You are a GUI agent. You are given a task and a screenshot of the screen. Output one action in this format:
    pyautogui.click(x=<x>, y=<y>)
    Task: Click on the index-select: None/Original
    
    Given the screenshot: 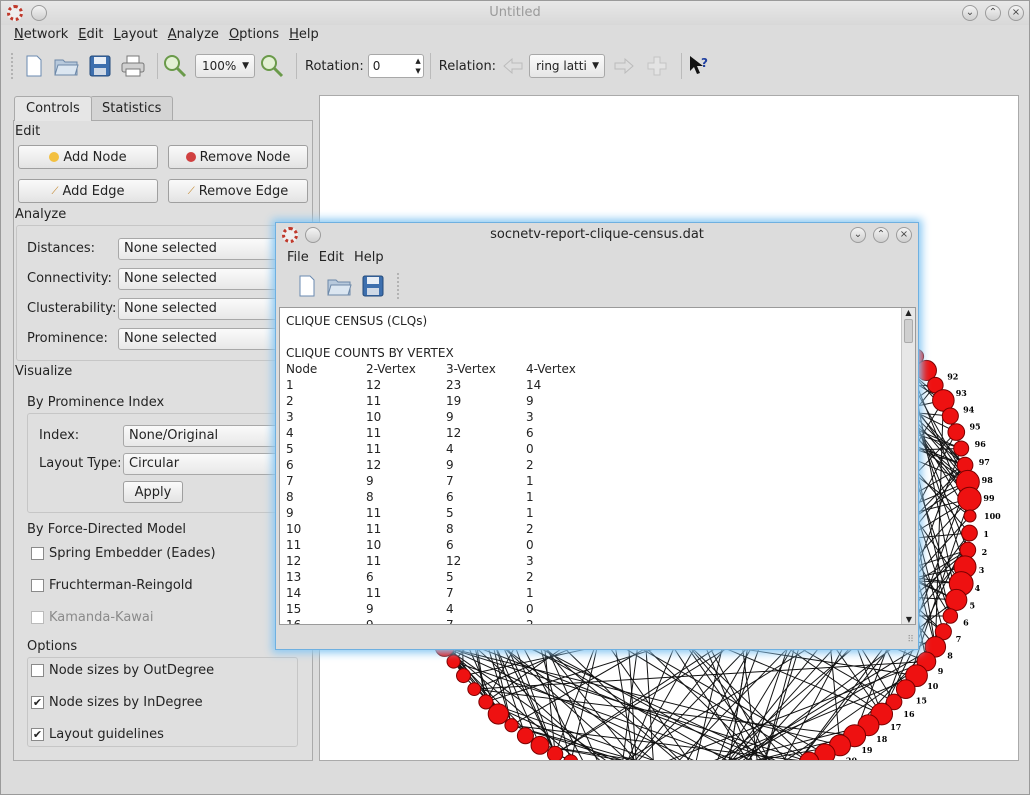 What is the action you would take?
    pyautogui.click(x=203, y=436)
    